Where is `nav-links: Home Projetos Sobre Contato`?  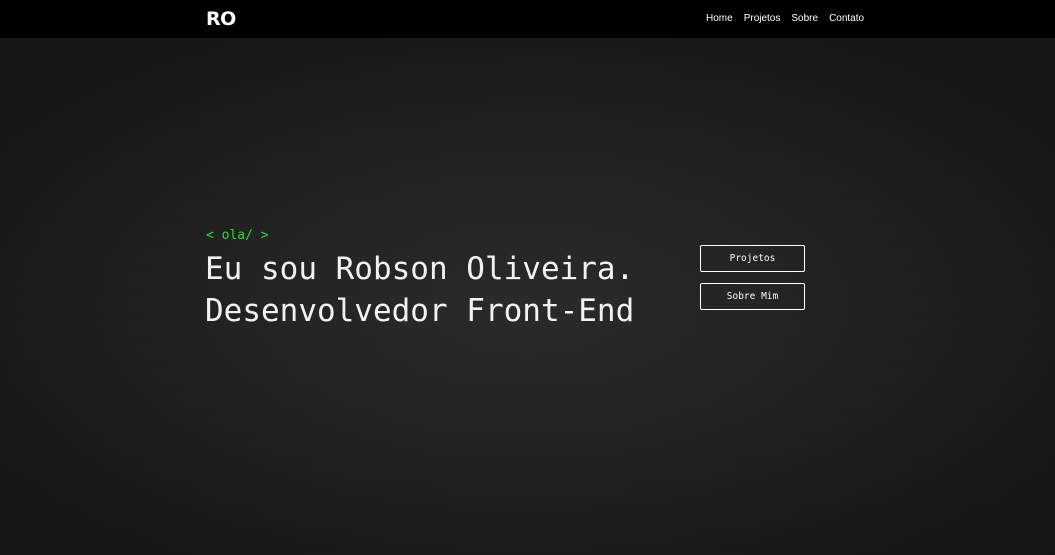 nav-links: Home Projetos Sobre Contato is located at coordinates (785, 18).